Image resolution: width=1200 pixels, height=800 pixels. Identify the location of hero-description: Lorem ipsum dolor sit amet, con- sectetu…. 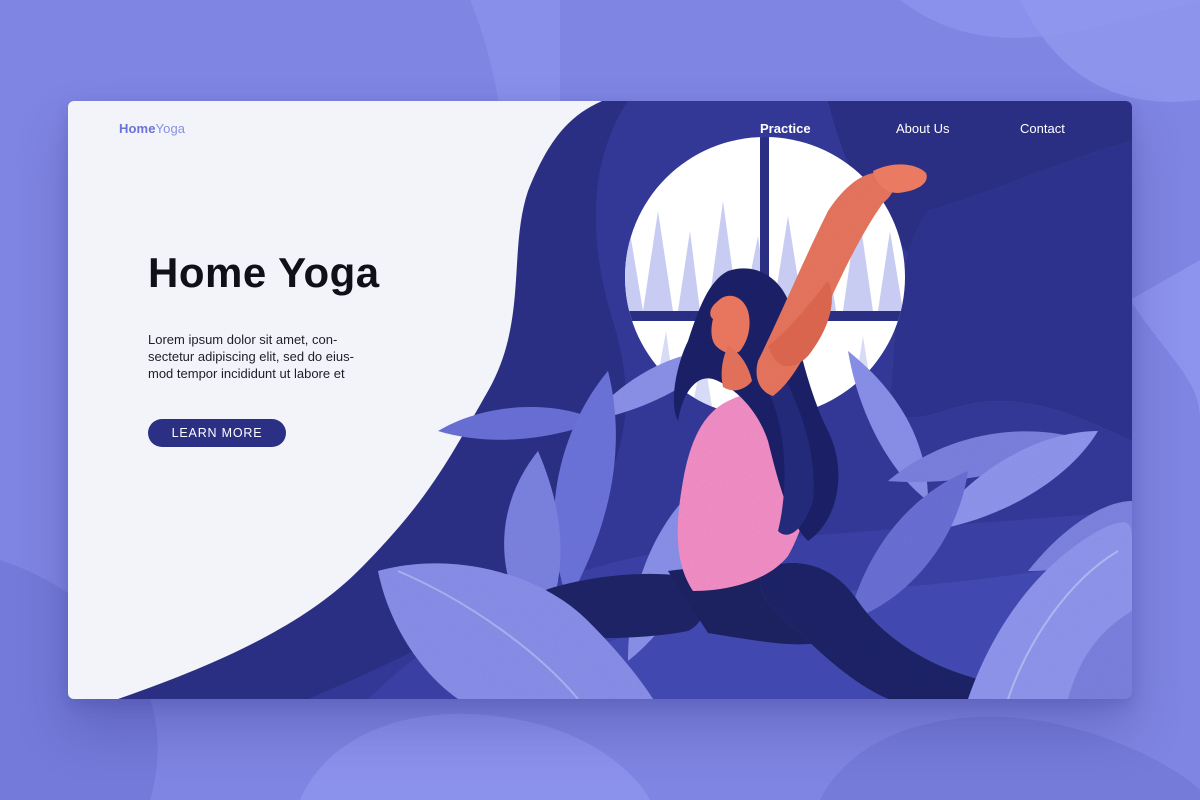
(278, 356).